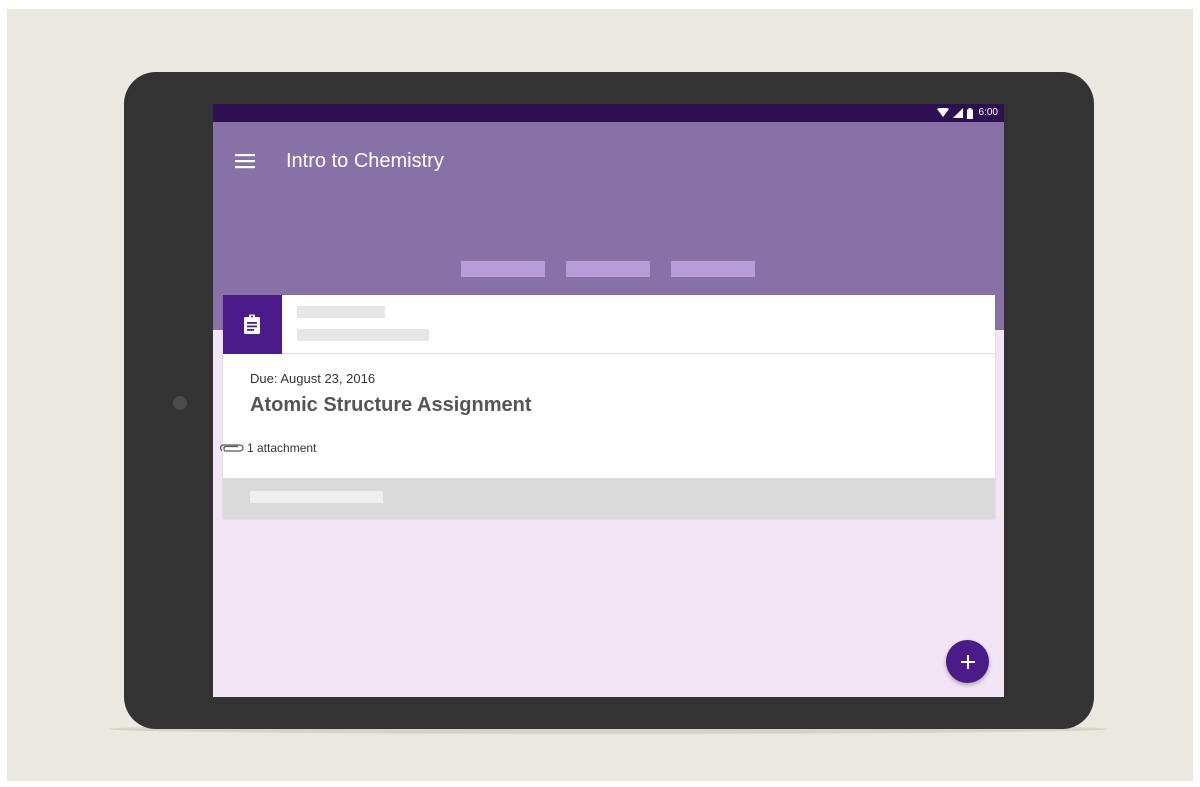 This screenshot has width=1200, height=787. Describe the element at coordinates (608, 113) in the screenshot. I see `status-bar: 6:00` at that location.